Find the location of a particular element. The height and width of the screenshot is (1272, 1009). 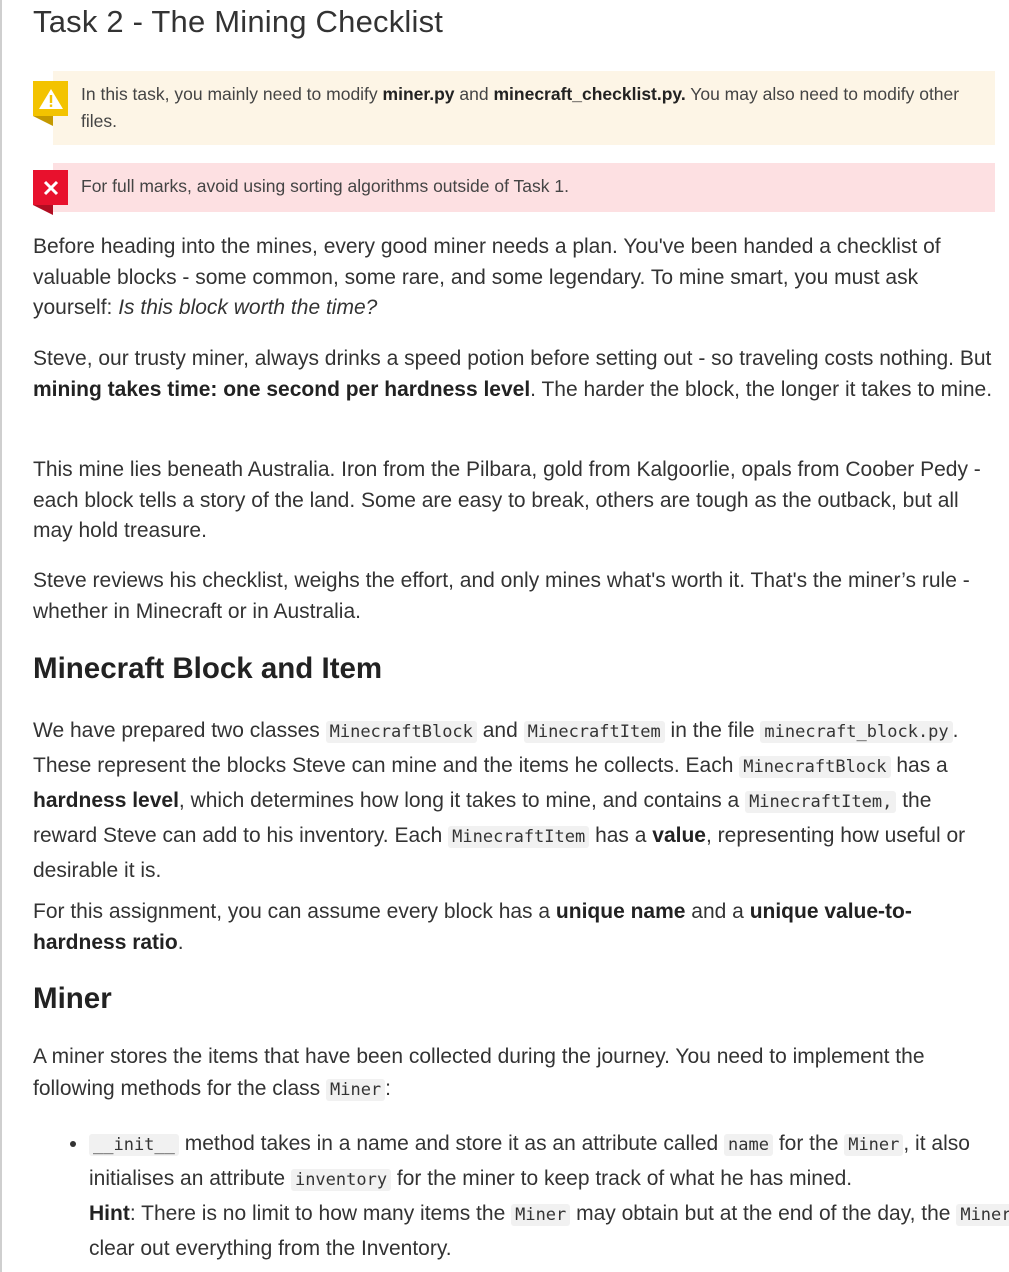

close-x-icon is located at coordinates (50, 187).